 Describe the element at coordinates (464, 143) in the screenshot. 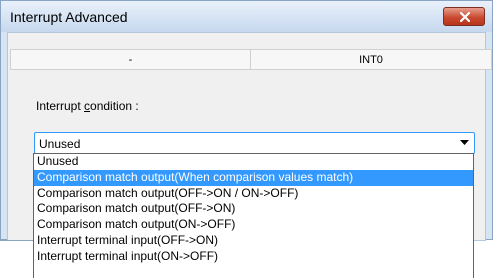

I see `chevron-down-icon` at that location.